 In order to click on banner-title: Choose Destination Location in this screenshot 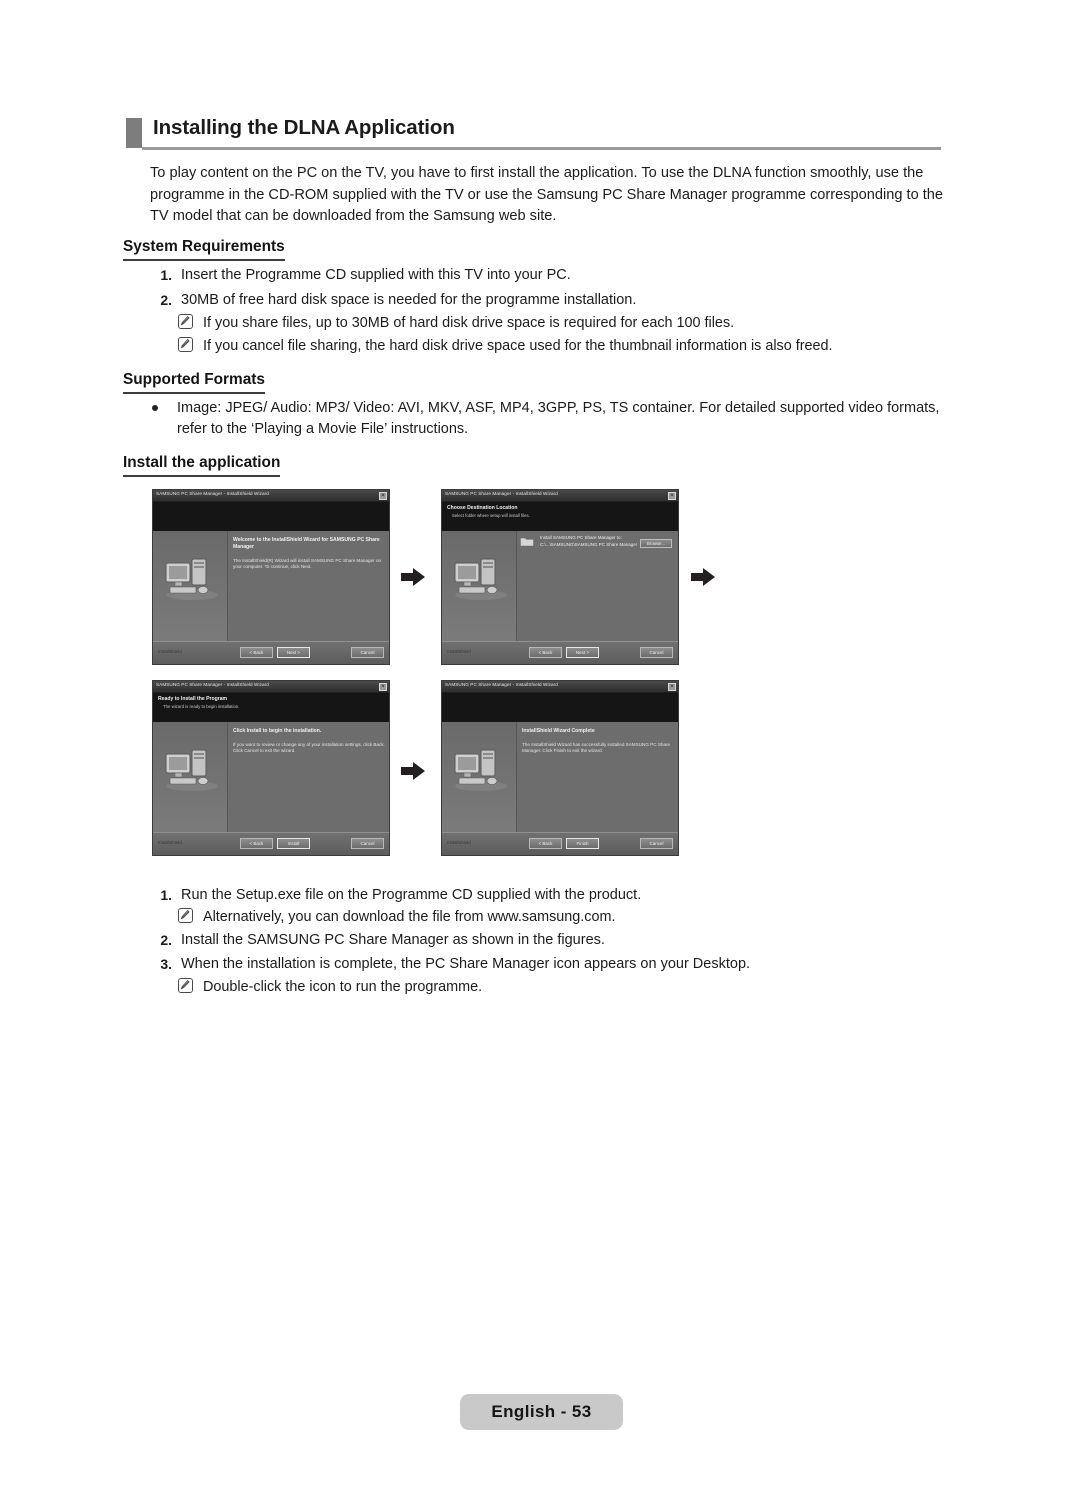, I will do `click(482, 508)`.